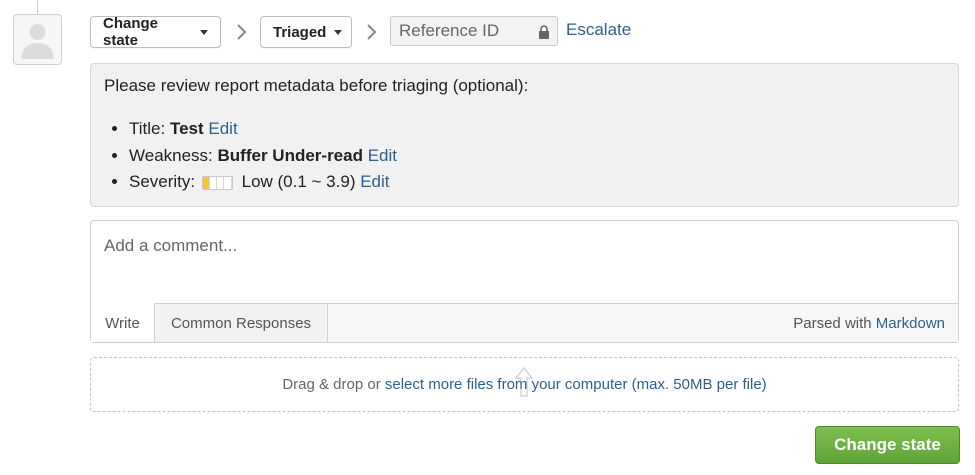 The height and width of the screenshot is (475, 975). What do you see at coordinates (131, 32) in the screenshot?
I see `change-state-dropdown-label: Change state` at bounding box center [131, 32].